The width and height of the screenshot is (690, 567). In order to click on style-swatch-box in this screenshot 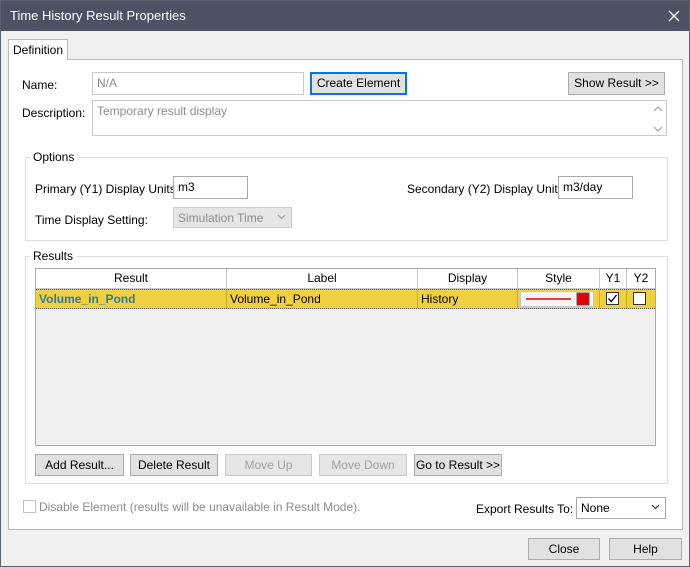, I will do `click(557, 299)`.